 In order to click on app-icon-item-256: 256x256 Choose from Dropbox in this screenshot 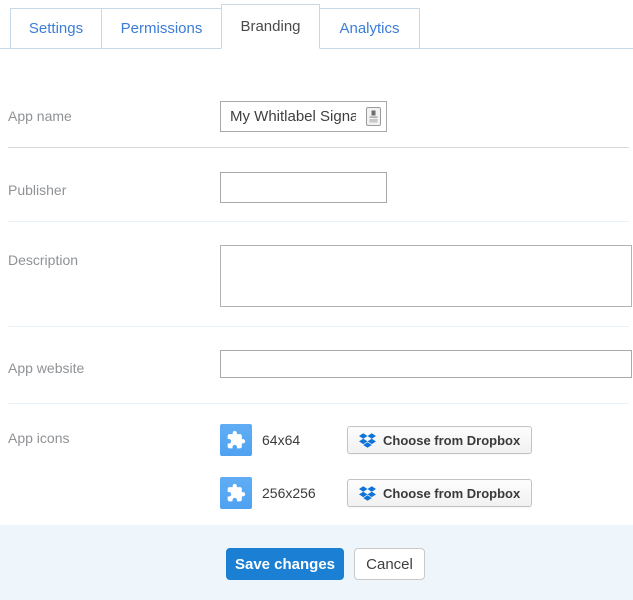, I will do `click(426, 493)`.